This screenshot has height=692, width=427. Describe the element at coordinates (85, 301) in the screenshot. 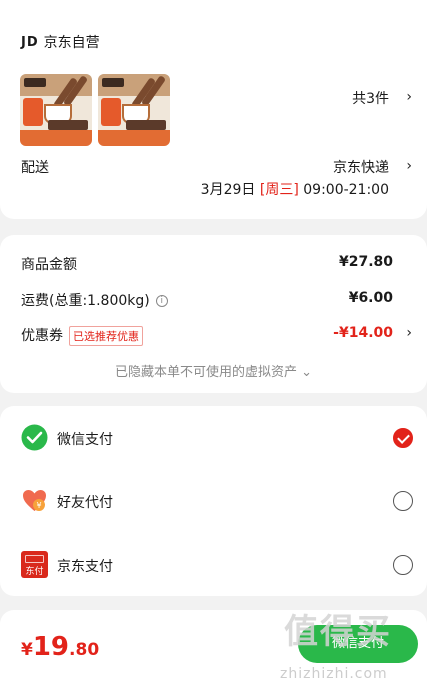

I see `shipping-label: 运费(总重:1.800kg)` at that location.